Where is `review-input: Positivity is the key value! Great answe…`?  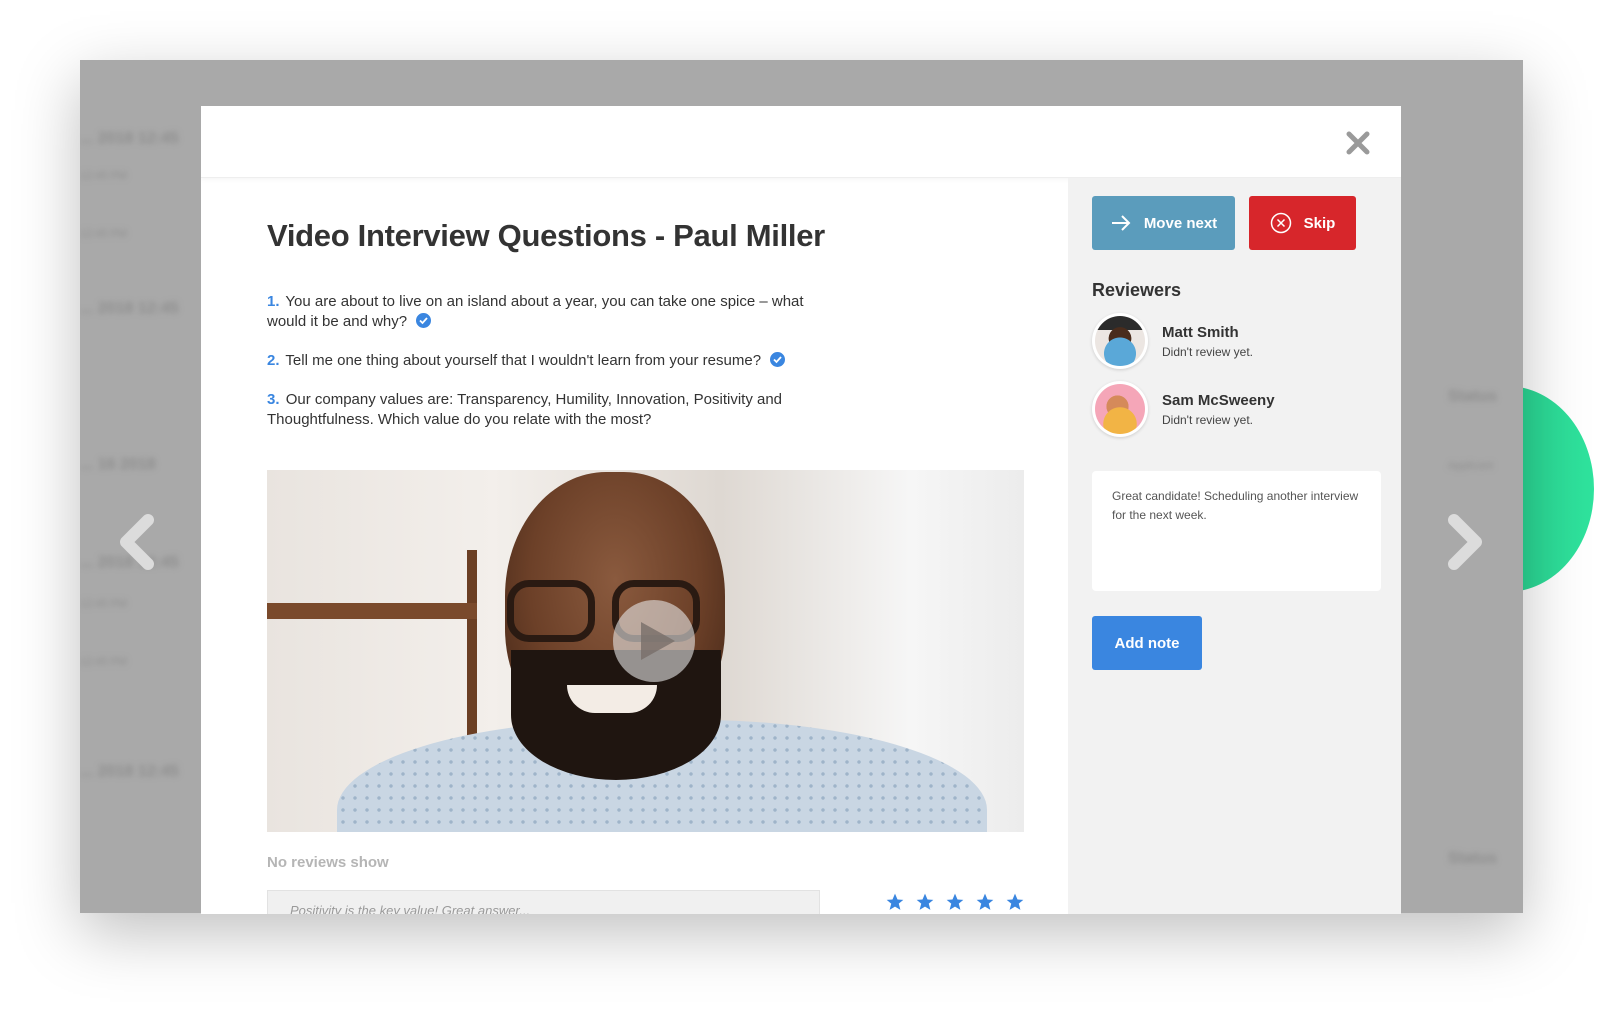 review-input: Positivity is the key value! Great answe… is located at coordinates (543, 902).